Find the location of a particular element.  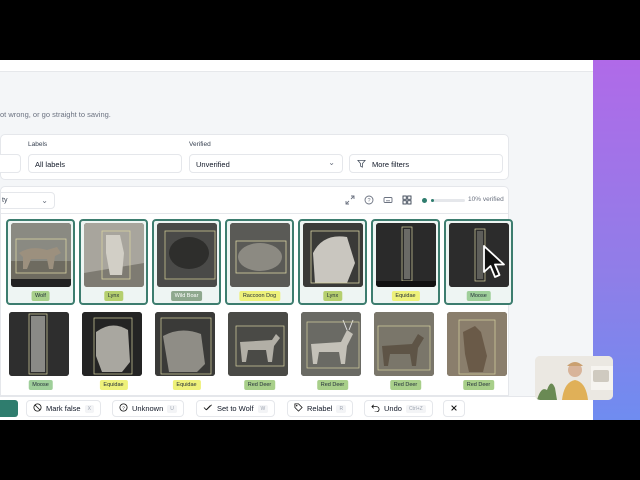

sort-select: ty ⌄ is located at coordinates (27, 200).